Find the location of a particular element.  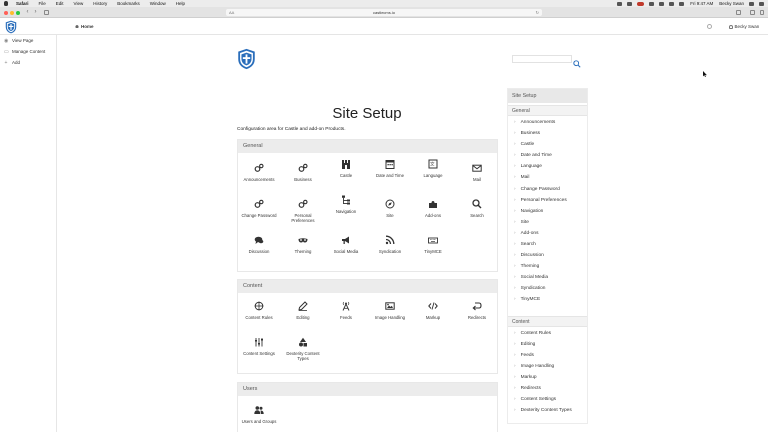

list-icon is located at coordinates (761, 3).